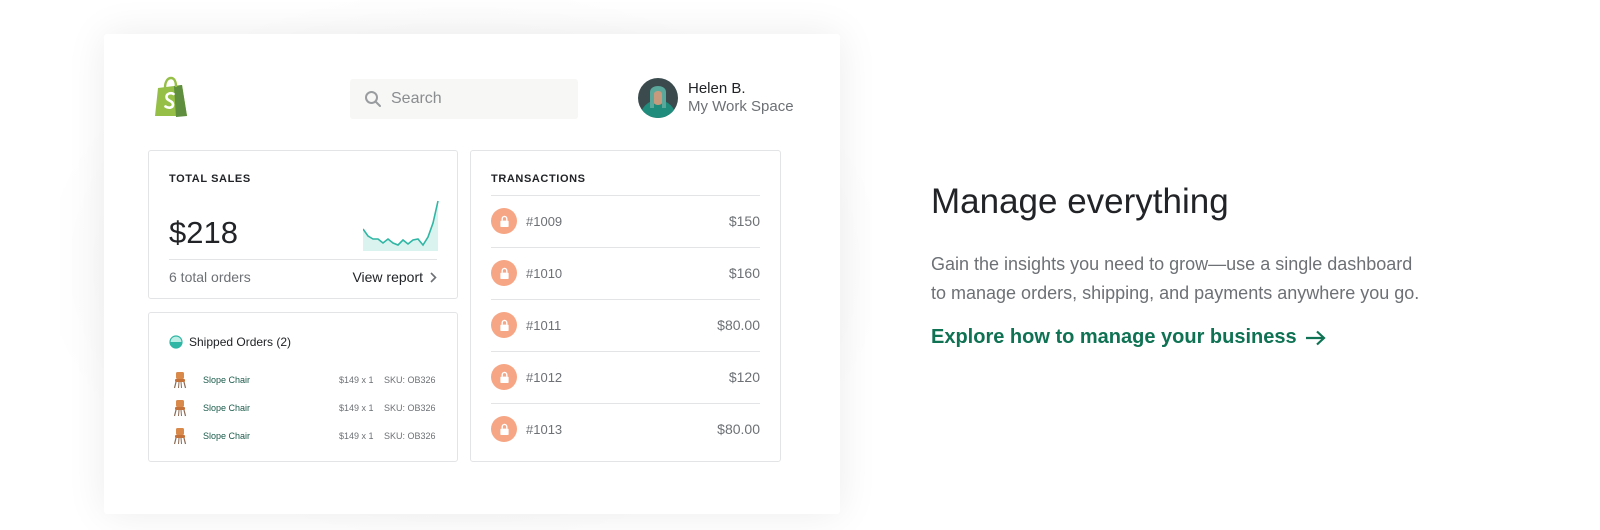  Describe the element at coordinates (544, 377) in the screenshot. I see `transaction-id: #1012` at that location.